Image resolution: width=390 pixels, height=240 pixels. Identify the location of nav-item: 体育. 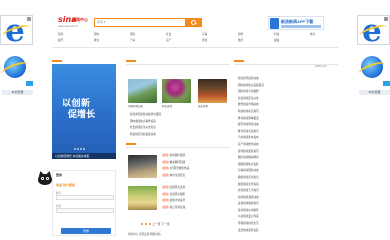
(312, 35).